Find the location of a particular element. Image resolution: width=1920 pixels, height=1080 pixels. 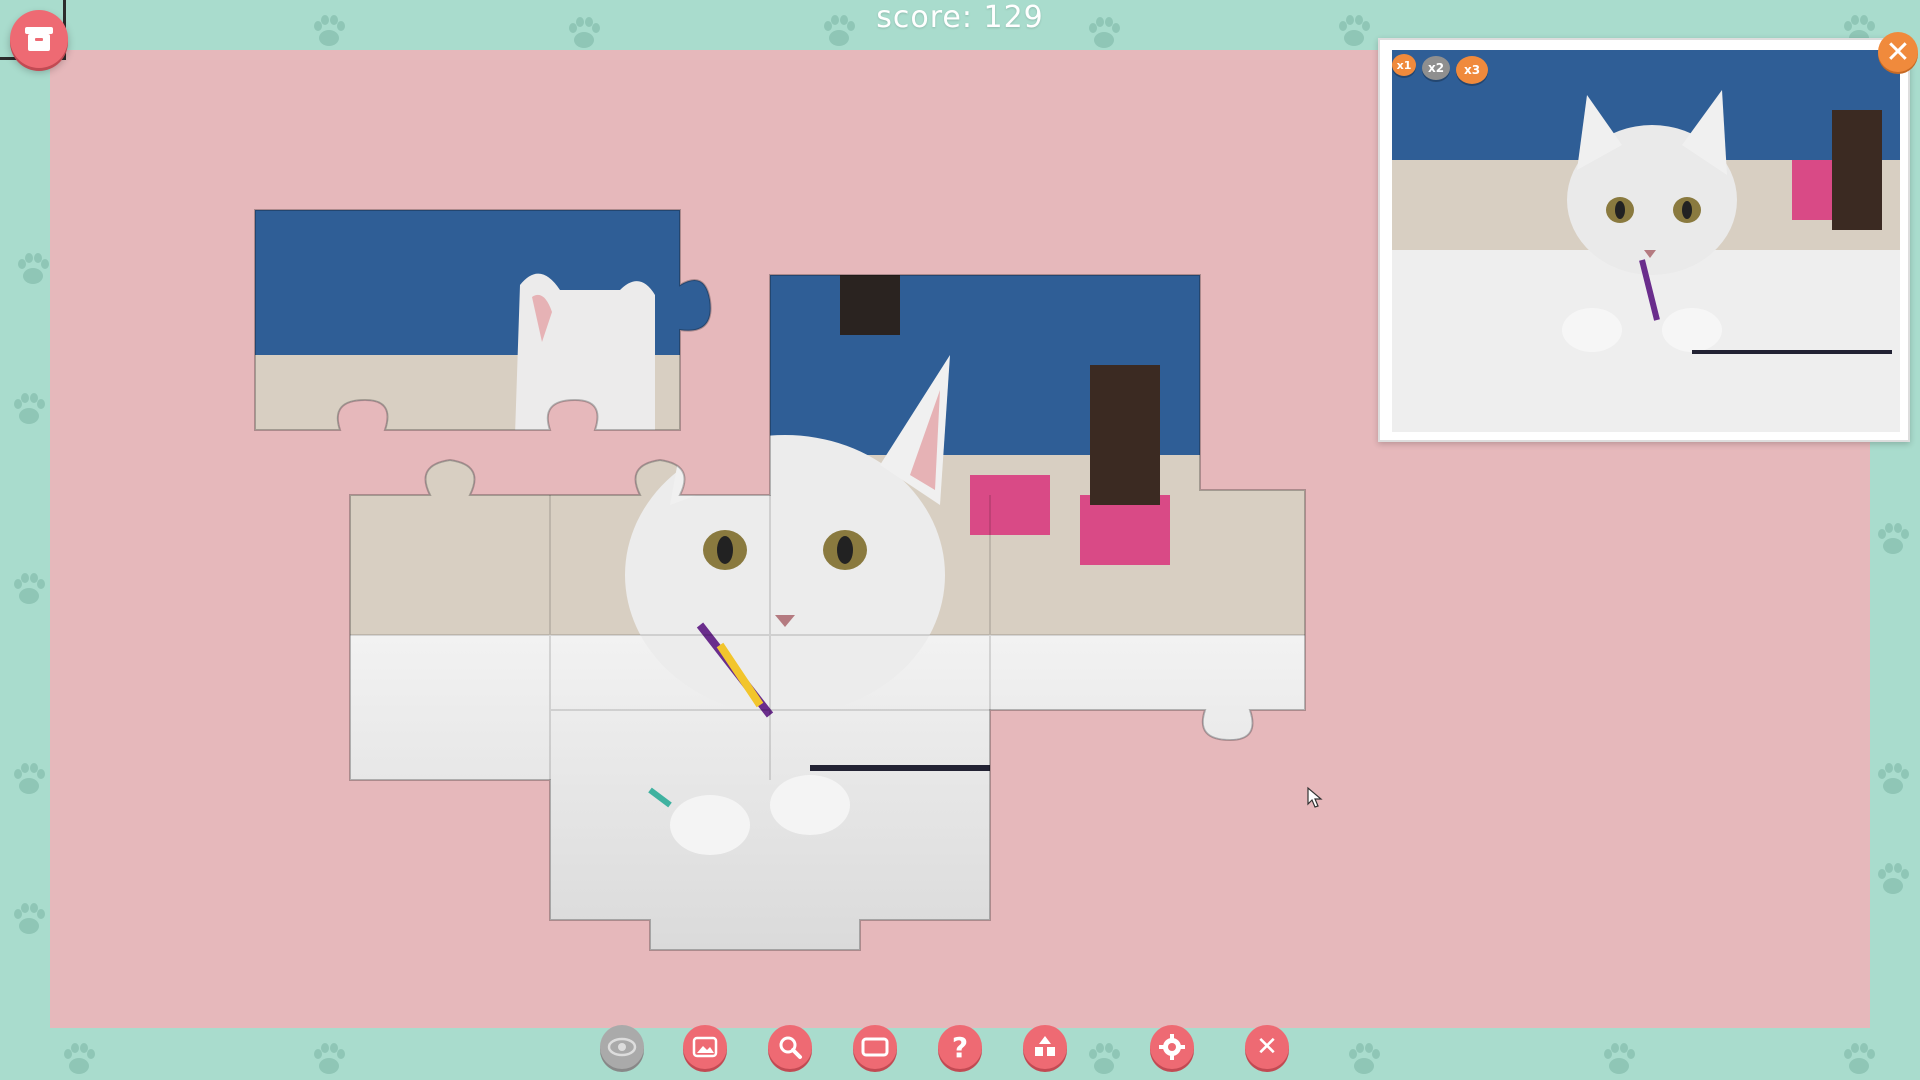

bottom-toolbar: ? ✕ is located at coordinates (960, 1050).